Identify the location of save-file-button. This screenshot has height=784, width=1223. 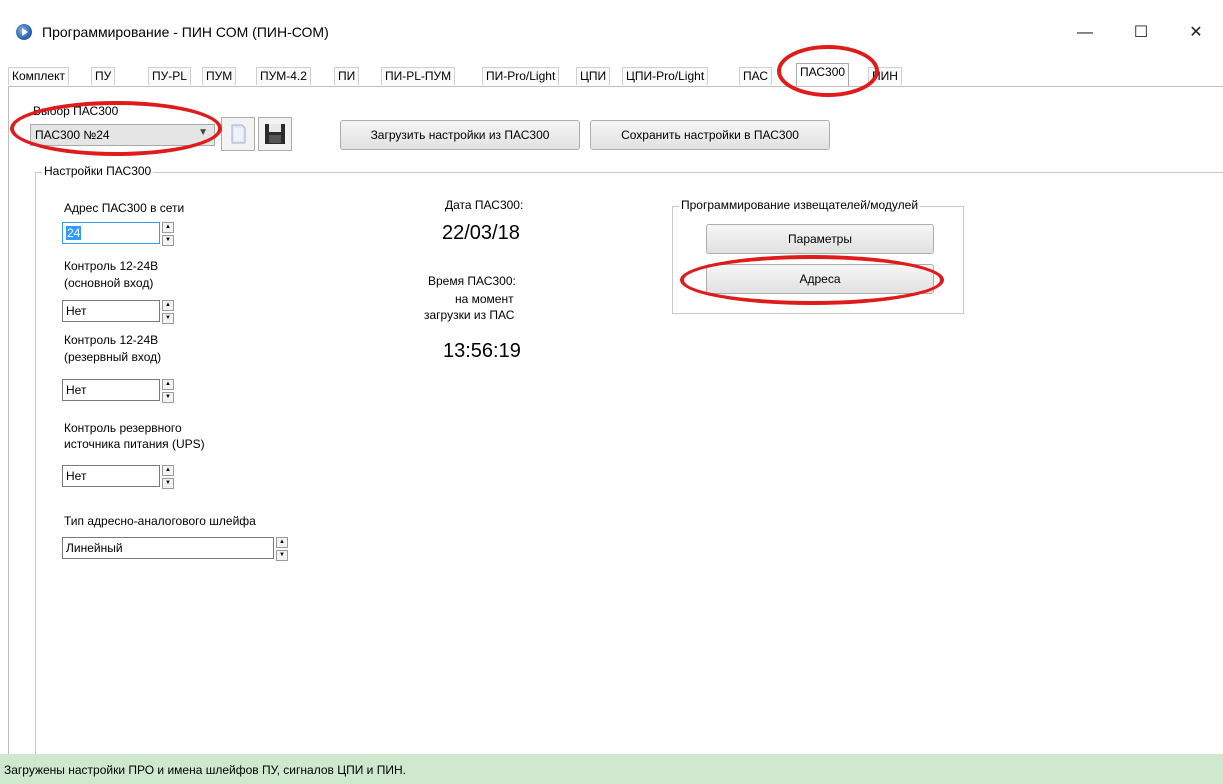
(275, 134).